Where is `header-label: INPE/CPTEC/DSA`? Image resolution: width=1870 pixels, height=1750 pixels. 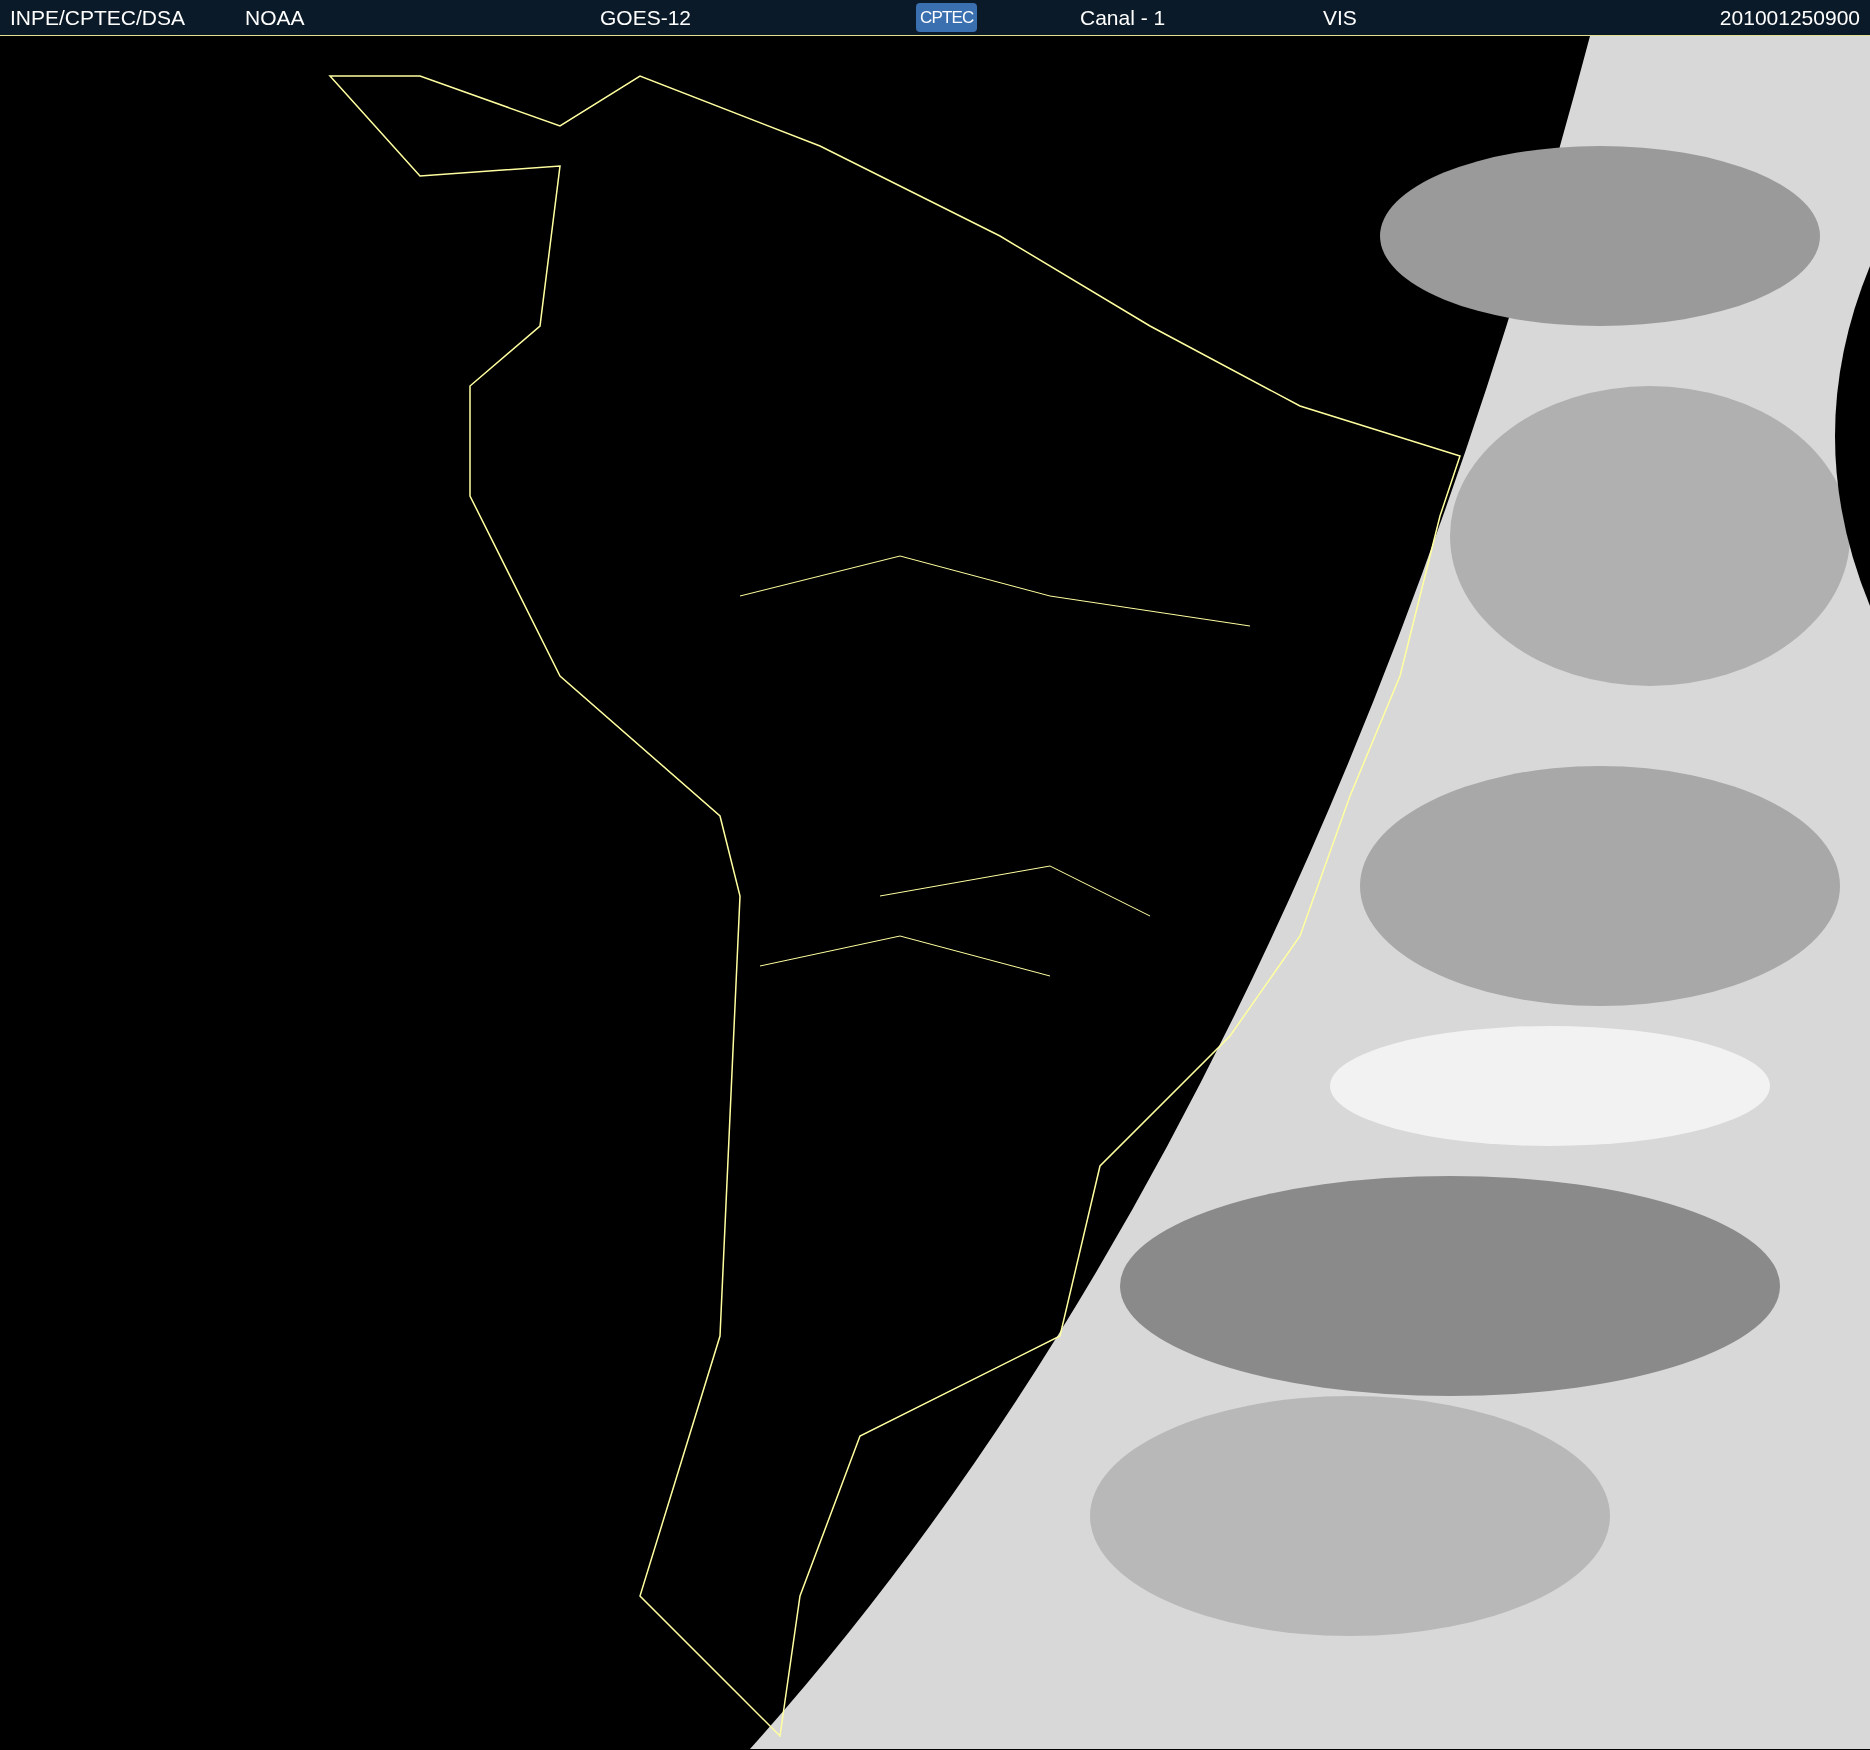
header-label: INPE/CPTEC/DSA is located at coordinates (98, 17).